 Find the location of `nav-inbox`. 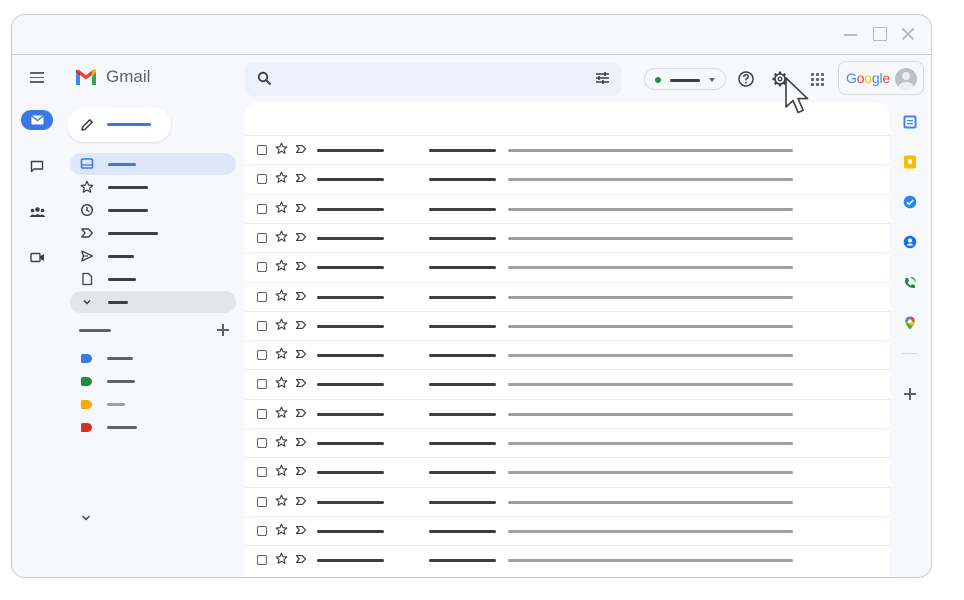

nav-inbox is located at coordinates (153, 164).